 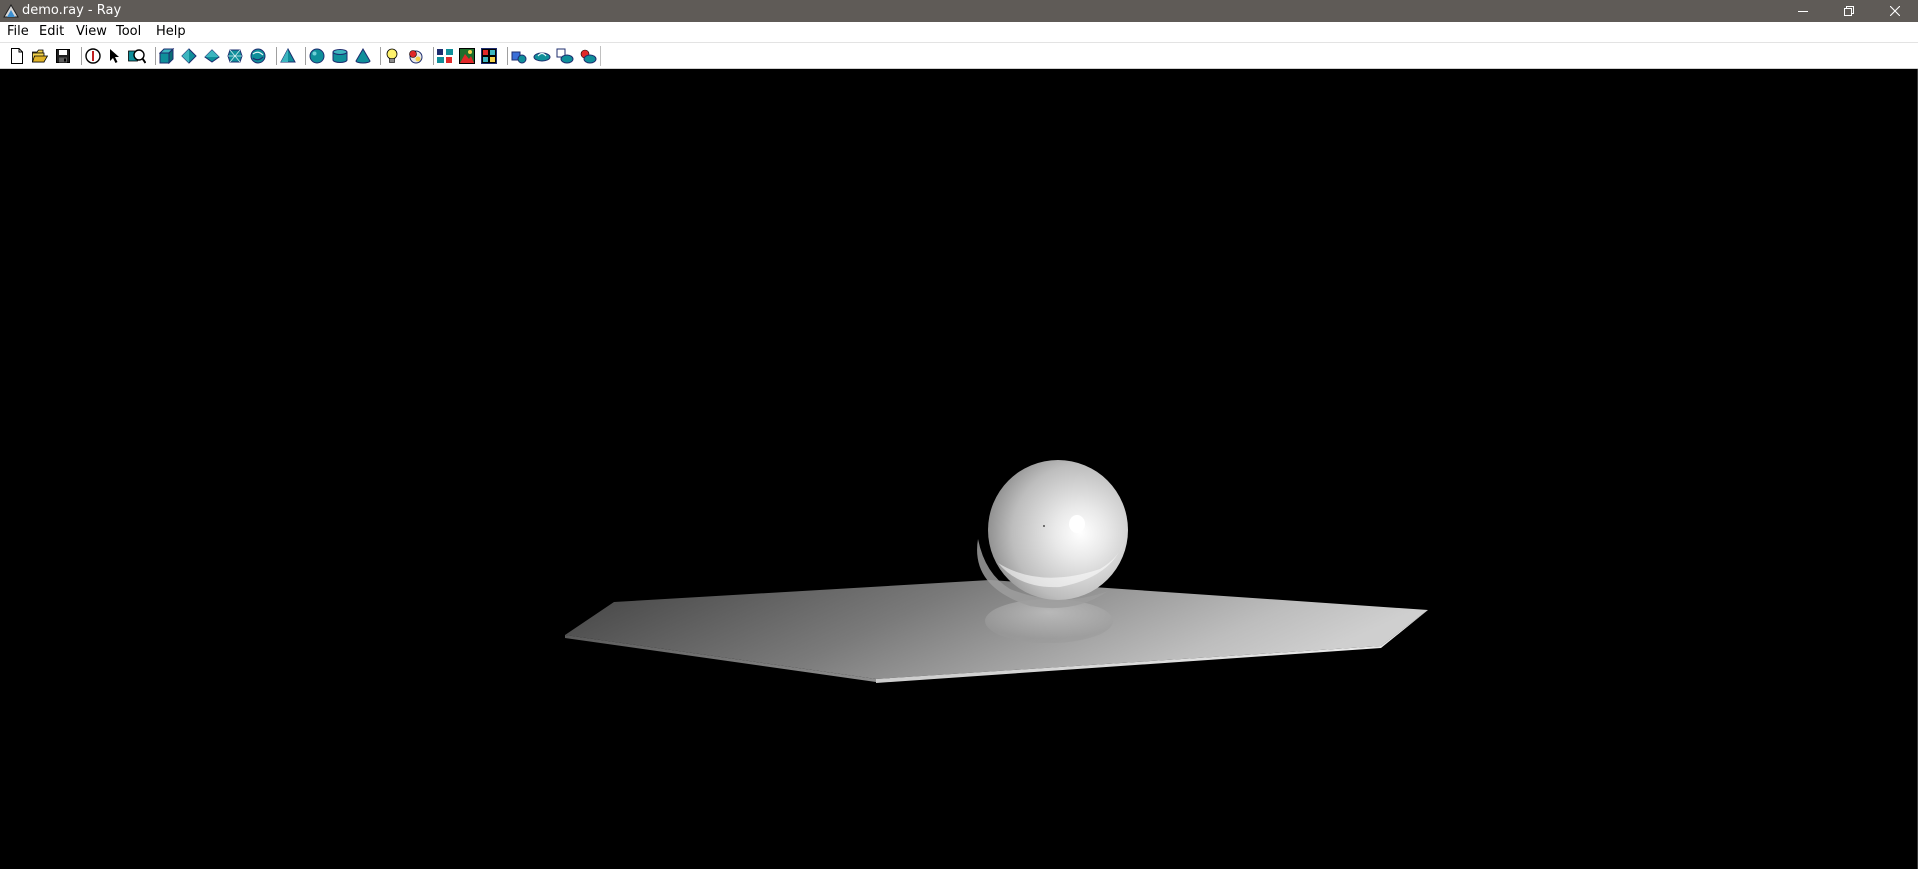 I want to click on spot-light-icon, so click(x=416, y=57).